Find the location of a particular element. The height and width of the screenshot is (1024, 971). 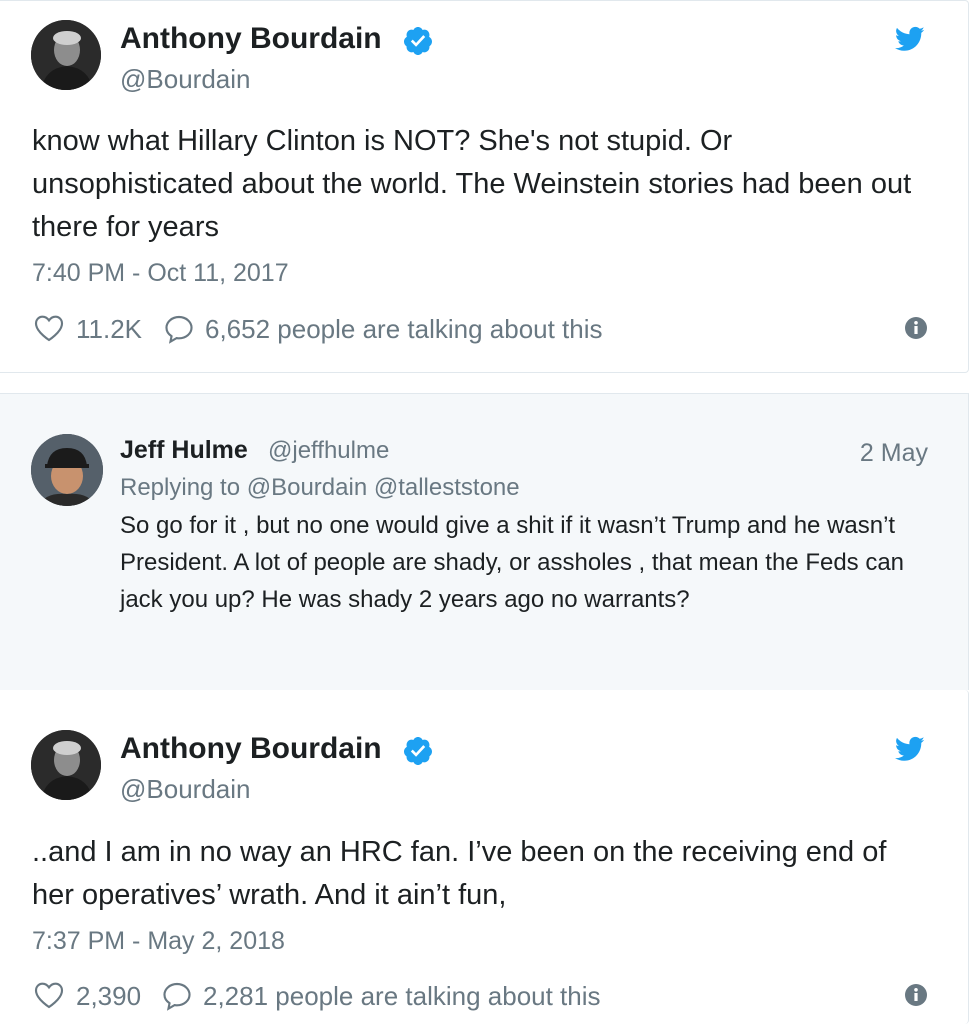

reply-avatar-photo is located at coordinates (67, 470).